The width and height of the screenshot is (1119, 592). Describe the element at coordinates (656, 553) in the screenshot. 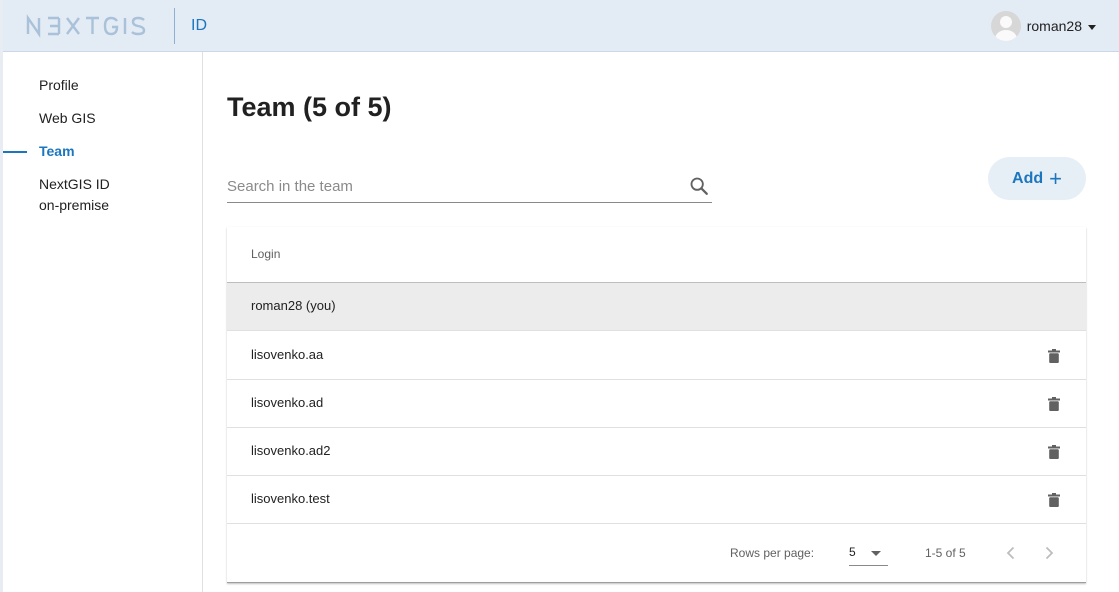

I see `table-pagination: Rows per page: 5 1-5 of 5` at that location.